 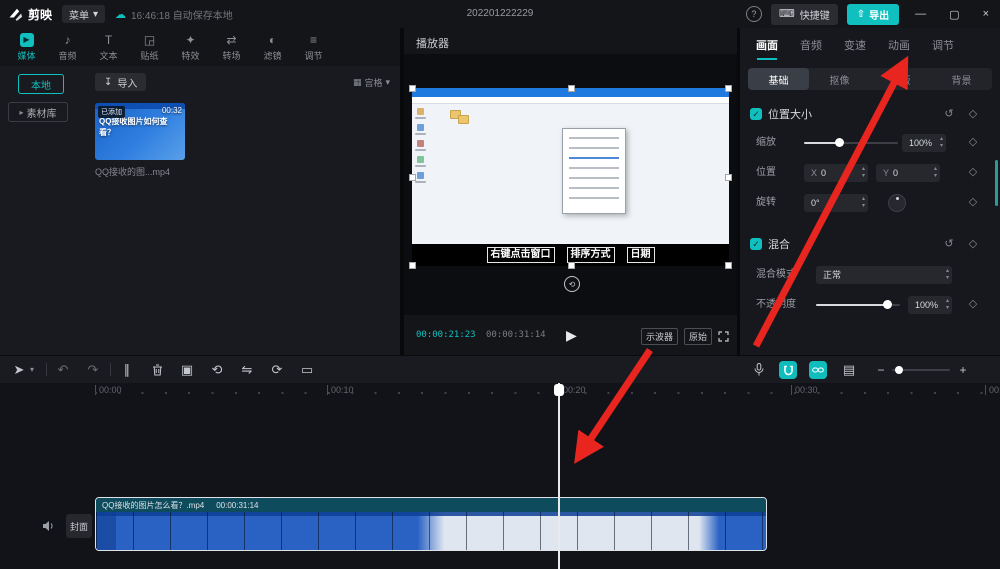 What do you see at coordinates (920, 14) in the screenshot?
I see `minimize-button: —` at bounding box center [920, 14].